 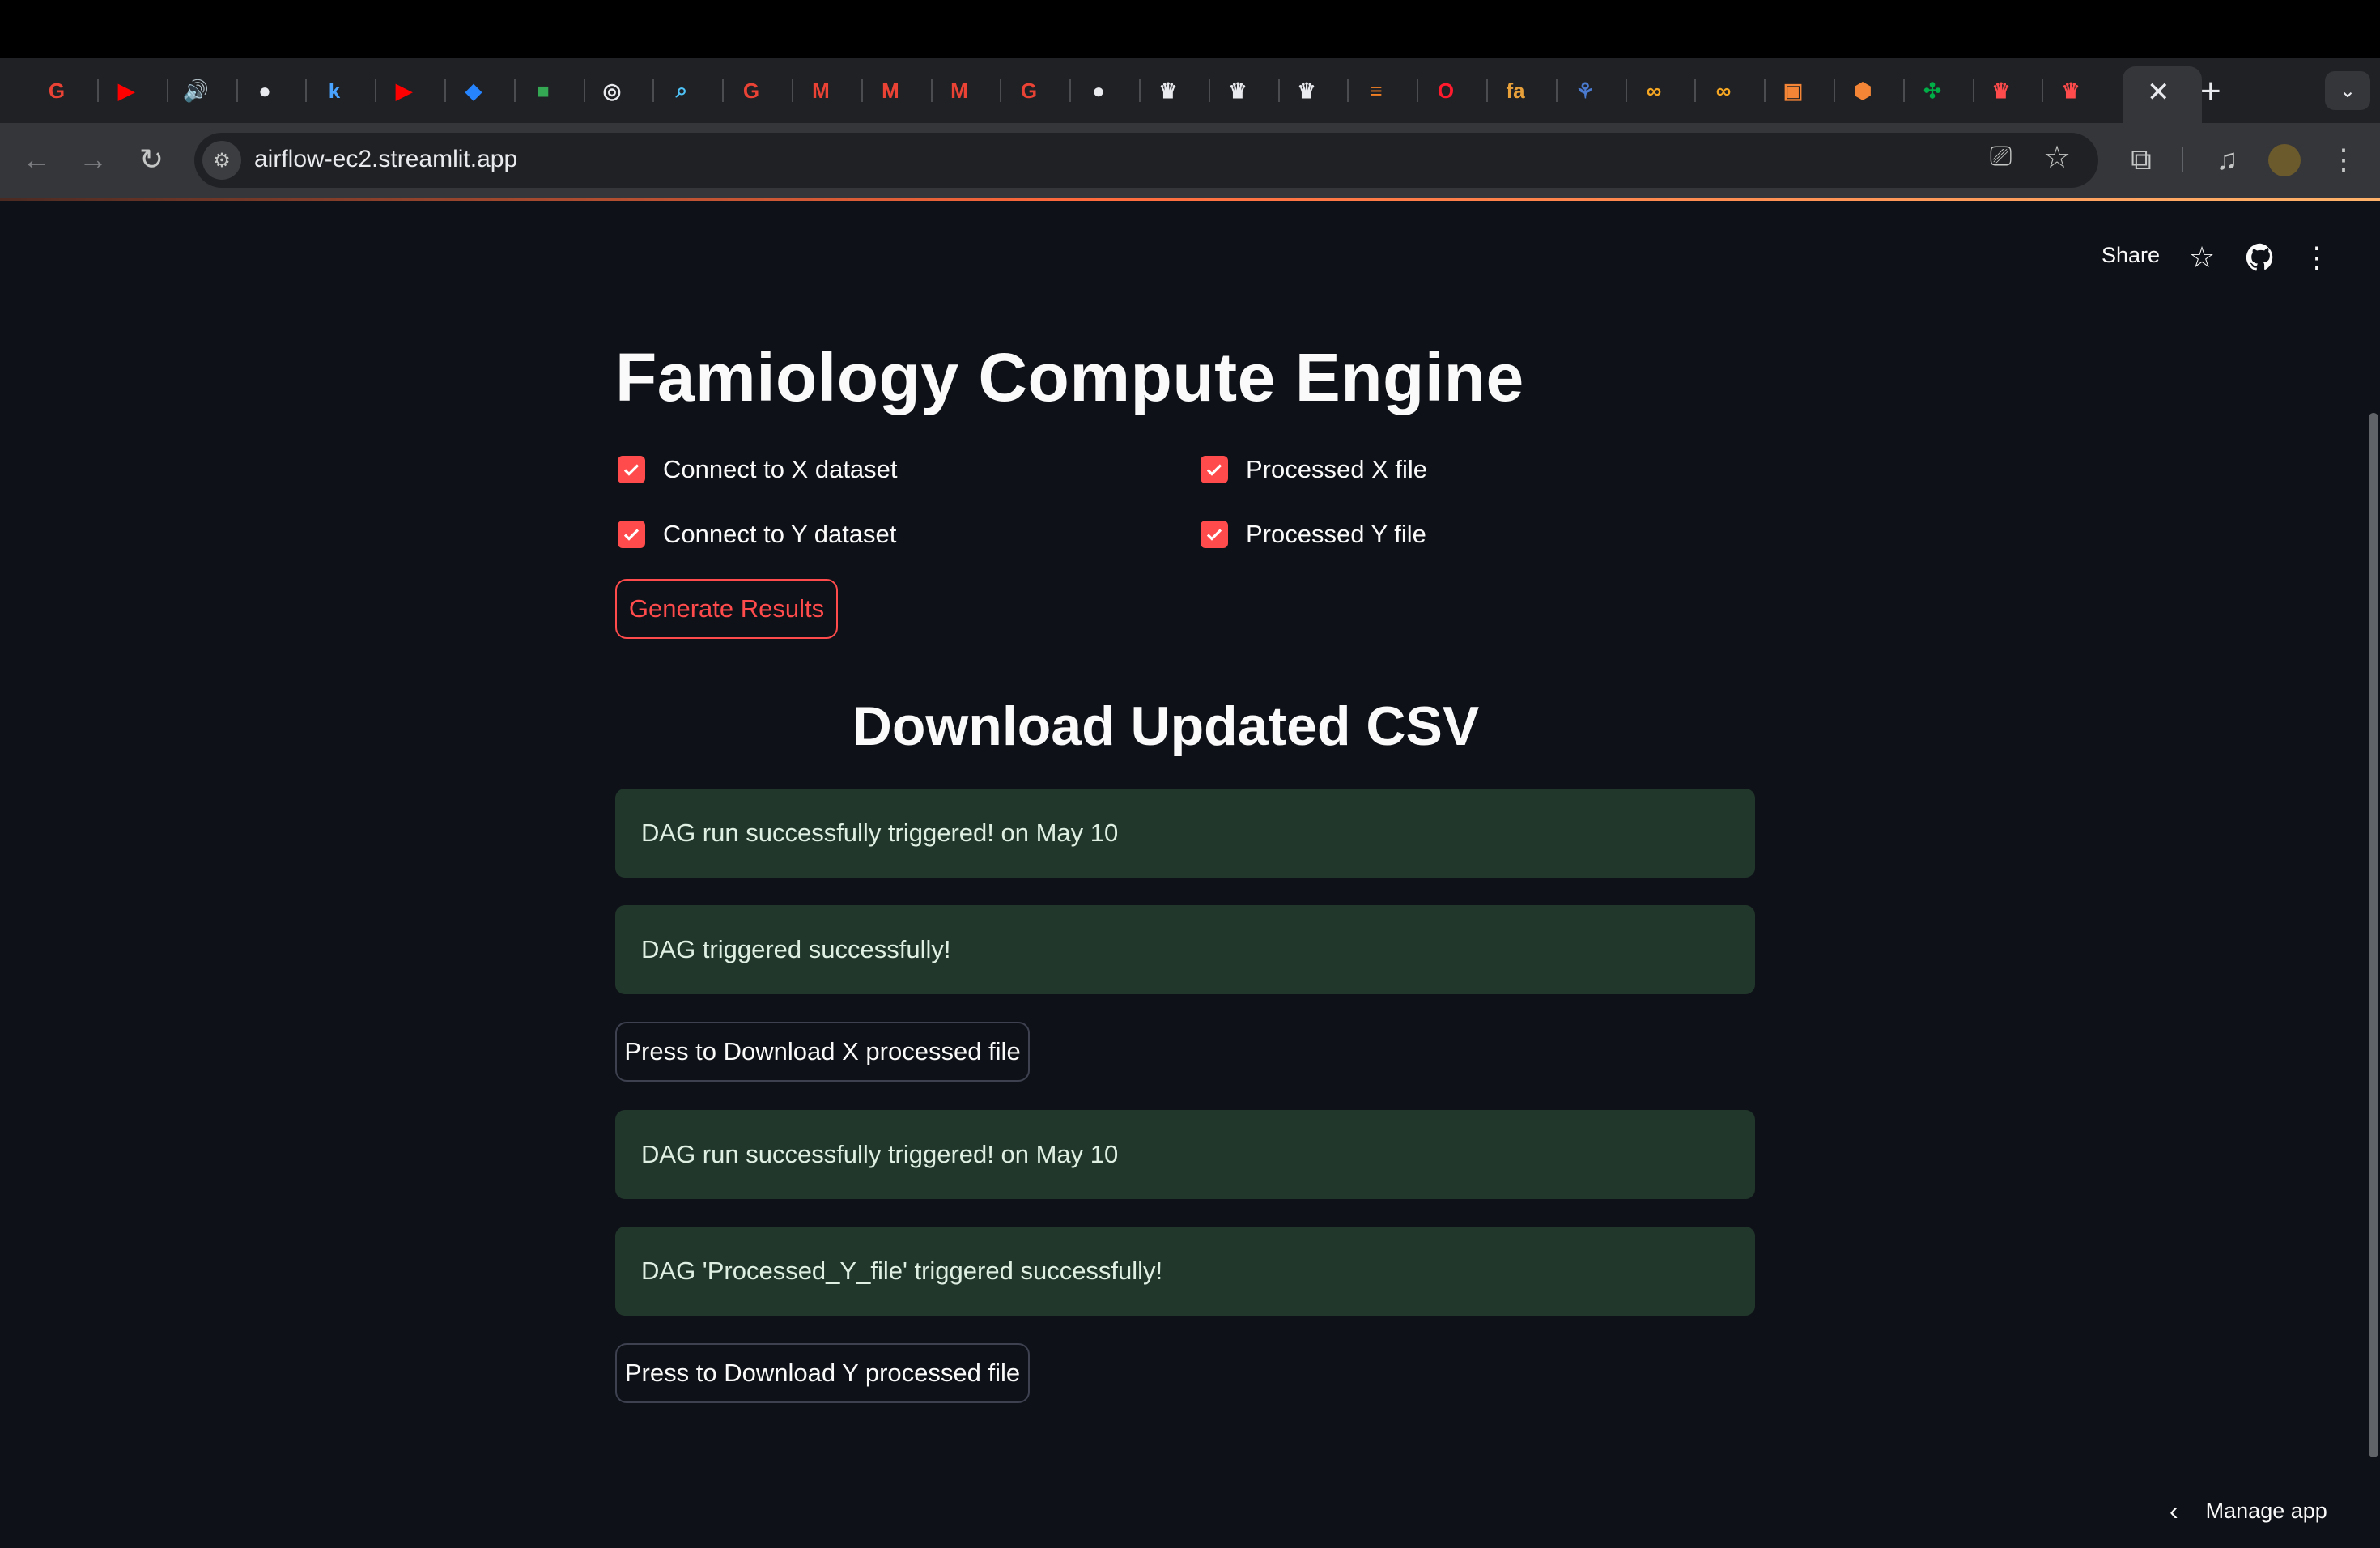 I want to click on plant-icon: ⚘, so click(x=1585, y=91).